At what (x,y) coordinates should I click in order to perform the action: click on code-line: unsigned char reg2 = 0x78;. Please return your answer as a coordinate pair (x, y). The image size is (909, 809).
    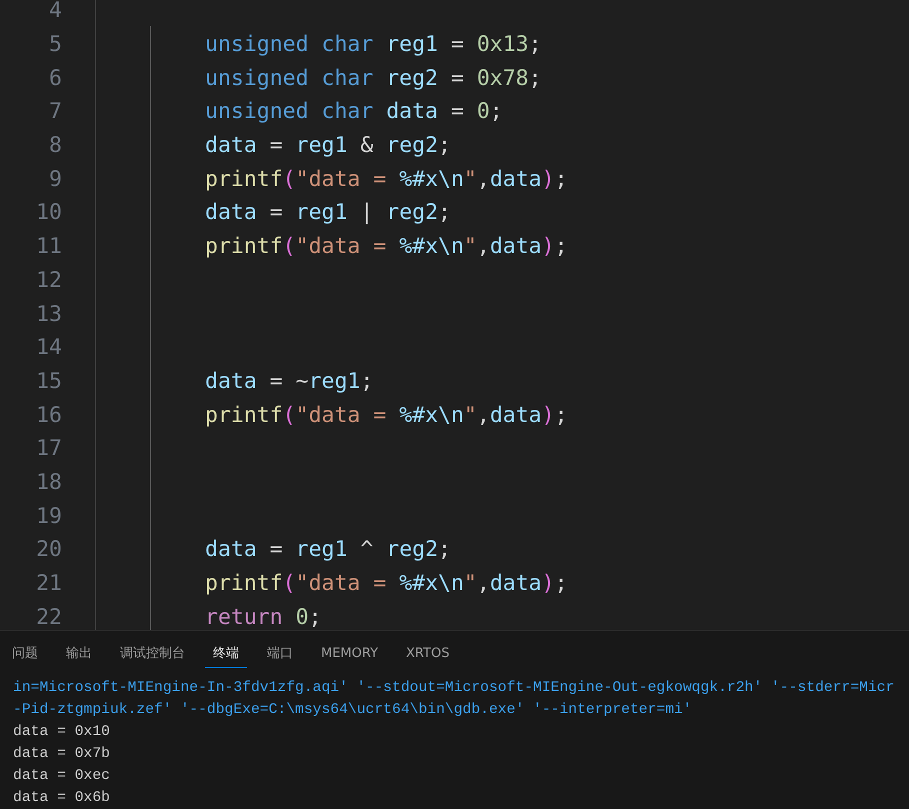
    Looking at the image, I should click on (373, 78).